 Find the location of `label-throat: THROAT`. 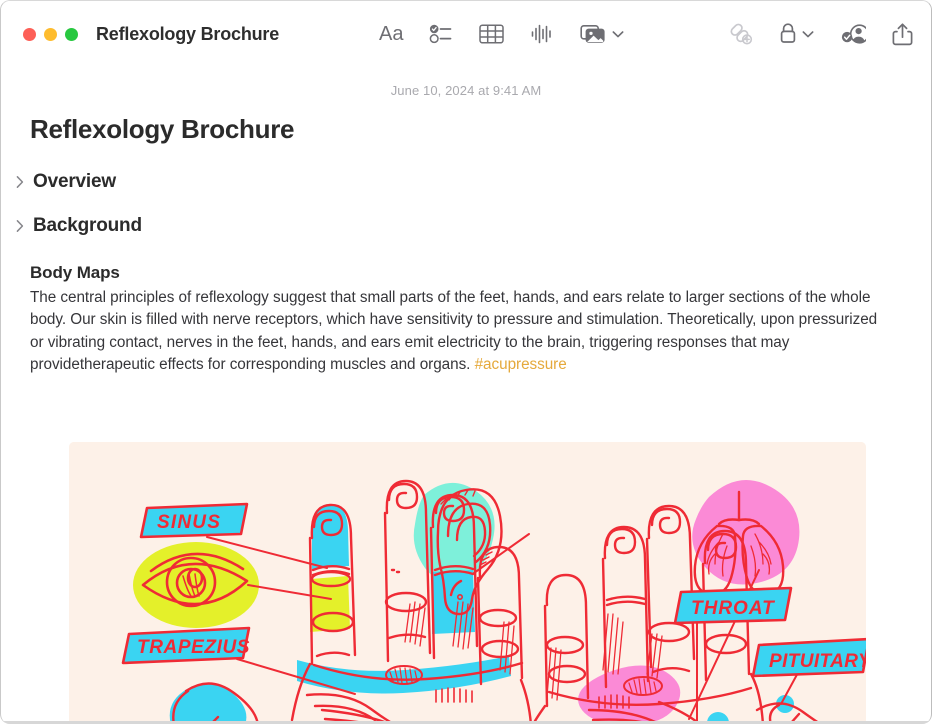

label-throat: THROAT is located at coordinates (733, 605).